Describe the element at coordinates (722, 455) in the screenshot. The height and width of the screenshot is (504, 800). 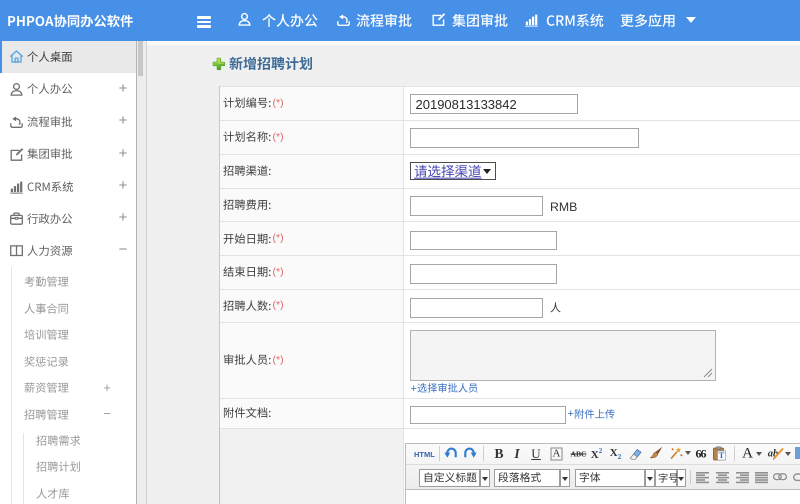
I see `svg-text: T` at that location.